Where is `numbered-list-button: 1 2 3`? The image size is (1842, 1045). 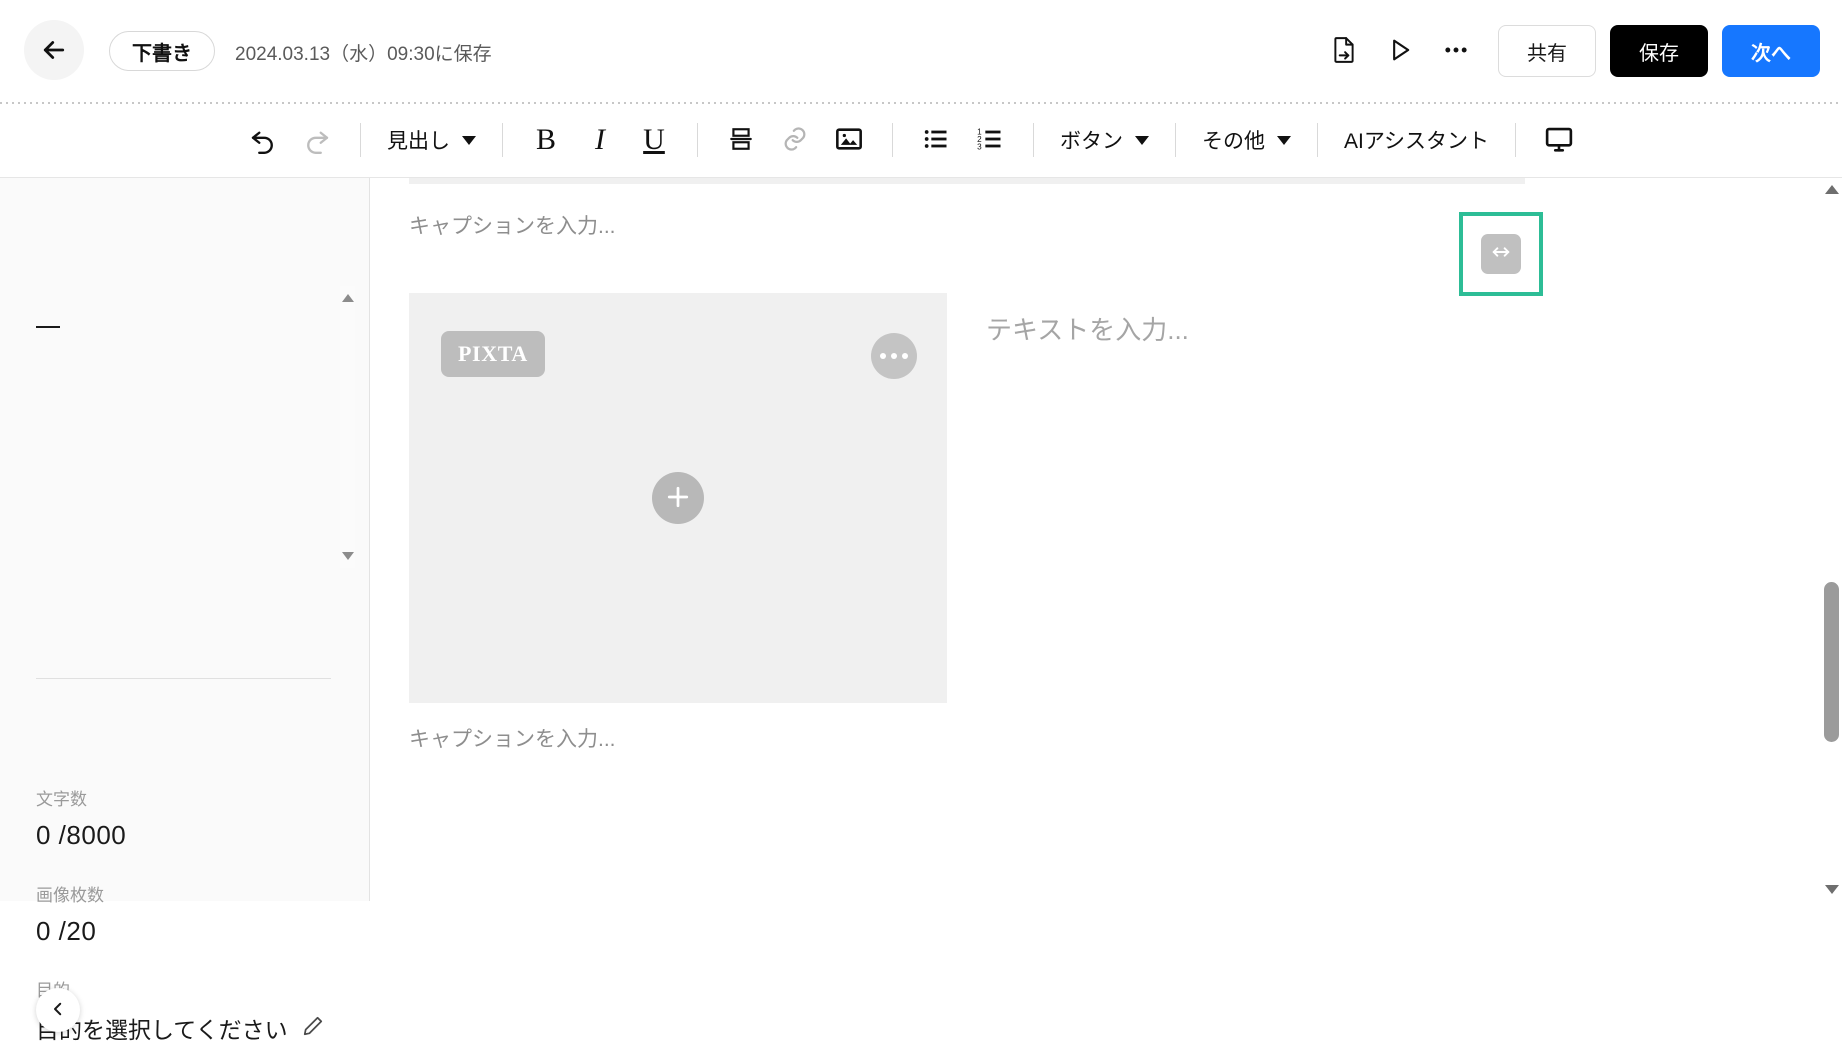 numbered-list-button: 1 2 3 is located at coordinates (990, 140).